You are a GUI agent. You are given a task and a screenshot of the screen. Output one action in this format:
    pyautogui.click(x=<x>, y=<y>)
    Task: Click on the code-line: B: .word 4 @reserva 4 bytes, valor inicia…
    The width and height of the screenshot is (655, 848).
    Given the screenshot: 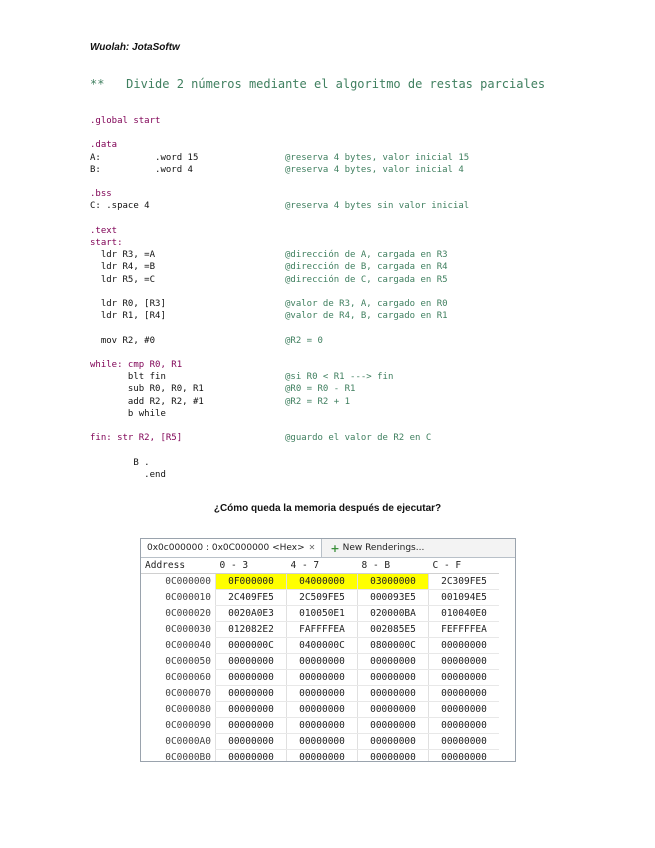 What is the action you would take?
    pyautogui.click(x=277, y=170)
    